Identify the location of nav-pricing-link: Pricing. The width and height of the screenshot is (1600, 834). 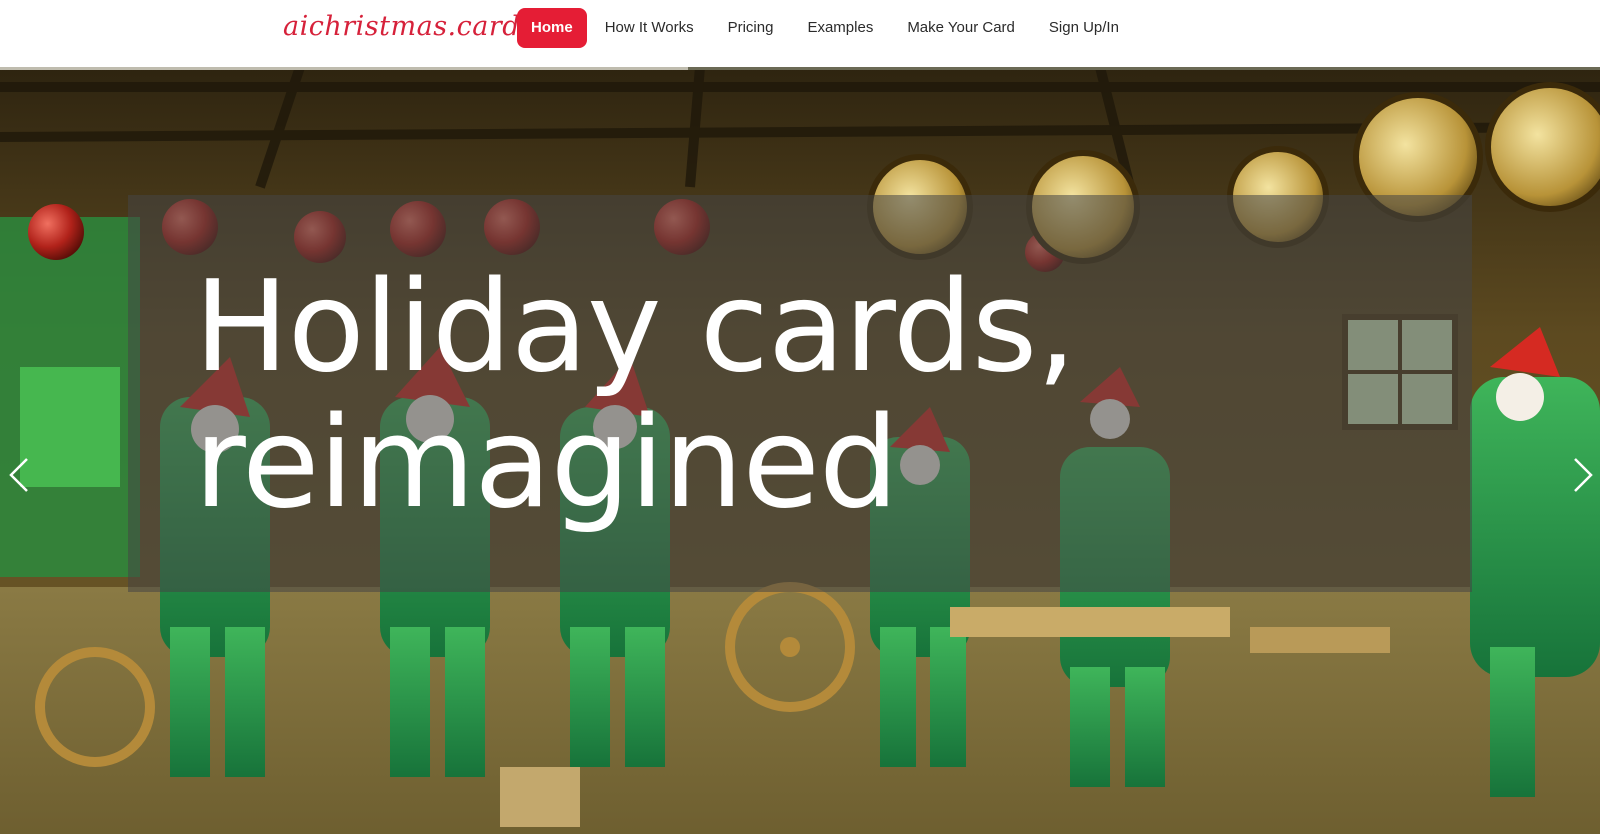
(751, 28).